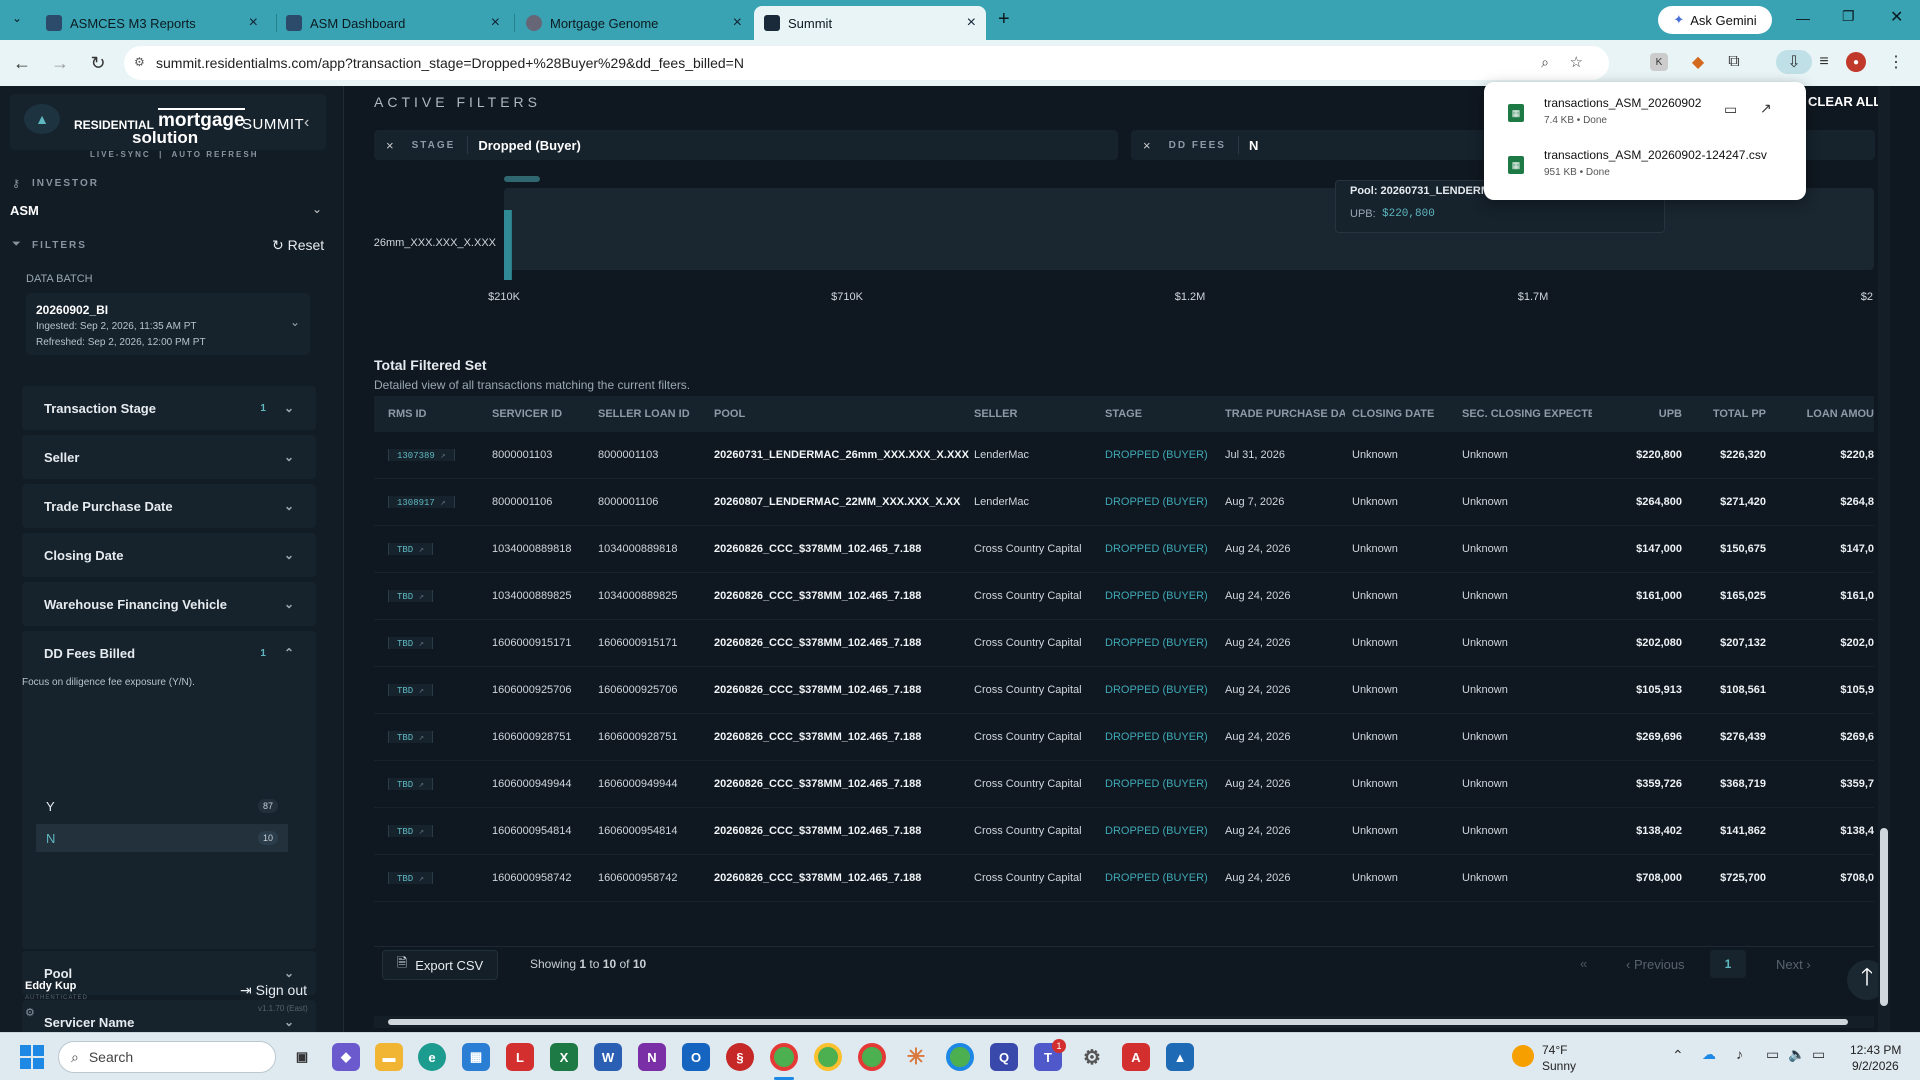  Describe the element at coordinates (1844, 101) in the screenshot. I see `clear-all-filters-button: CLEAR ALL` at that location.